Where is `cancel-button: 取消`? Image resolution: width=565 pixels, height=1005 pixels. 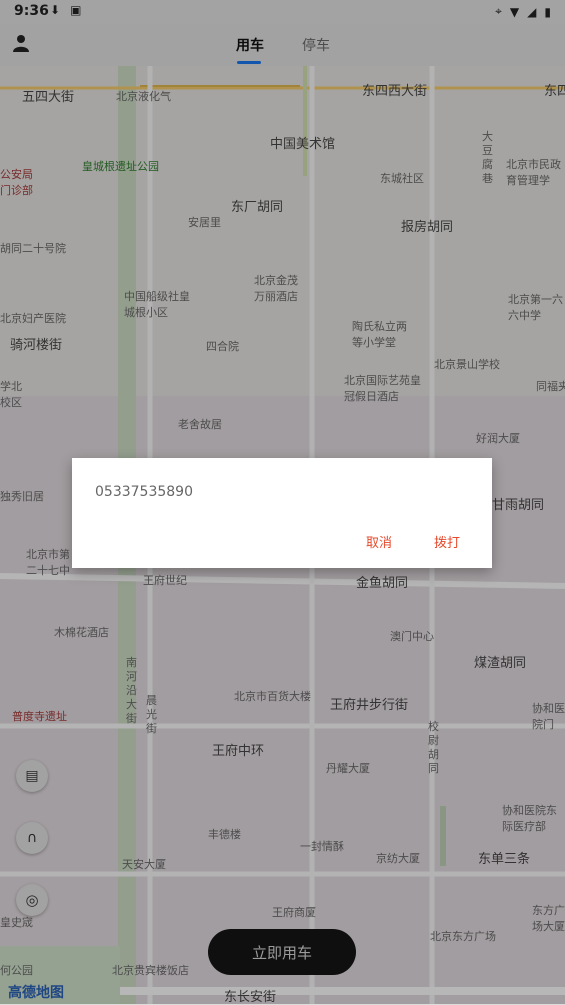 cancel-button: 取消 is located at coordinates (379, 541).